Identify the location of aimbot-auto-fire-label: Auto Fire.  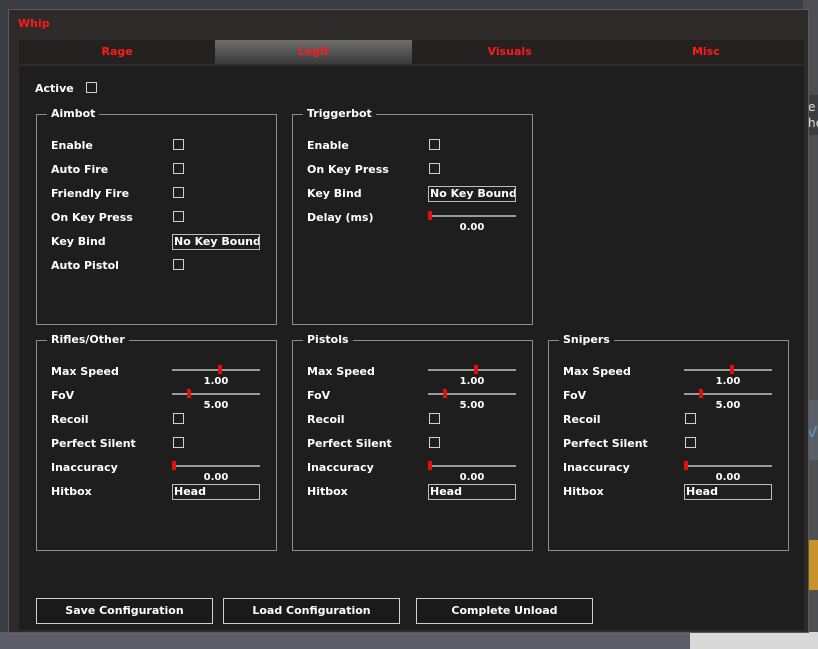
(80, 169).